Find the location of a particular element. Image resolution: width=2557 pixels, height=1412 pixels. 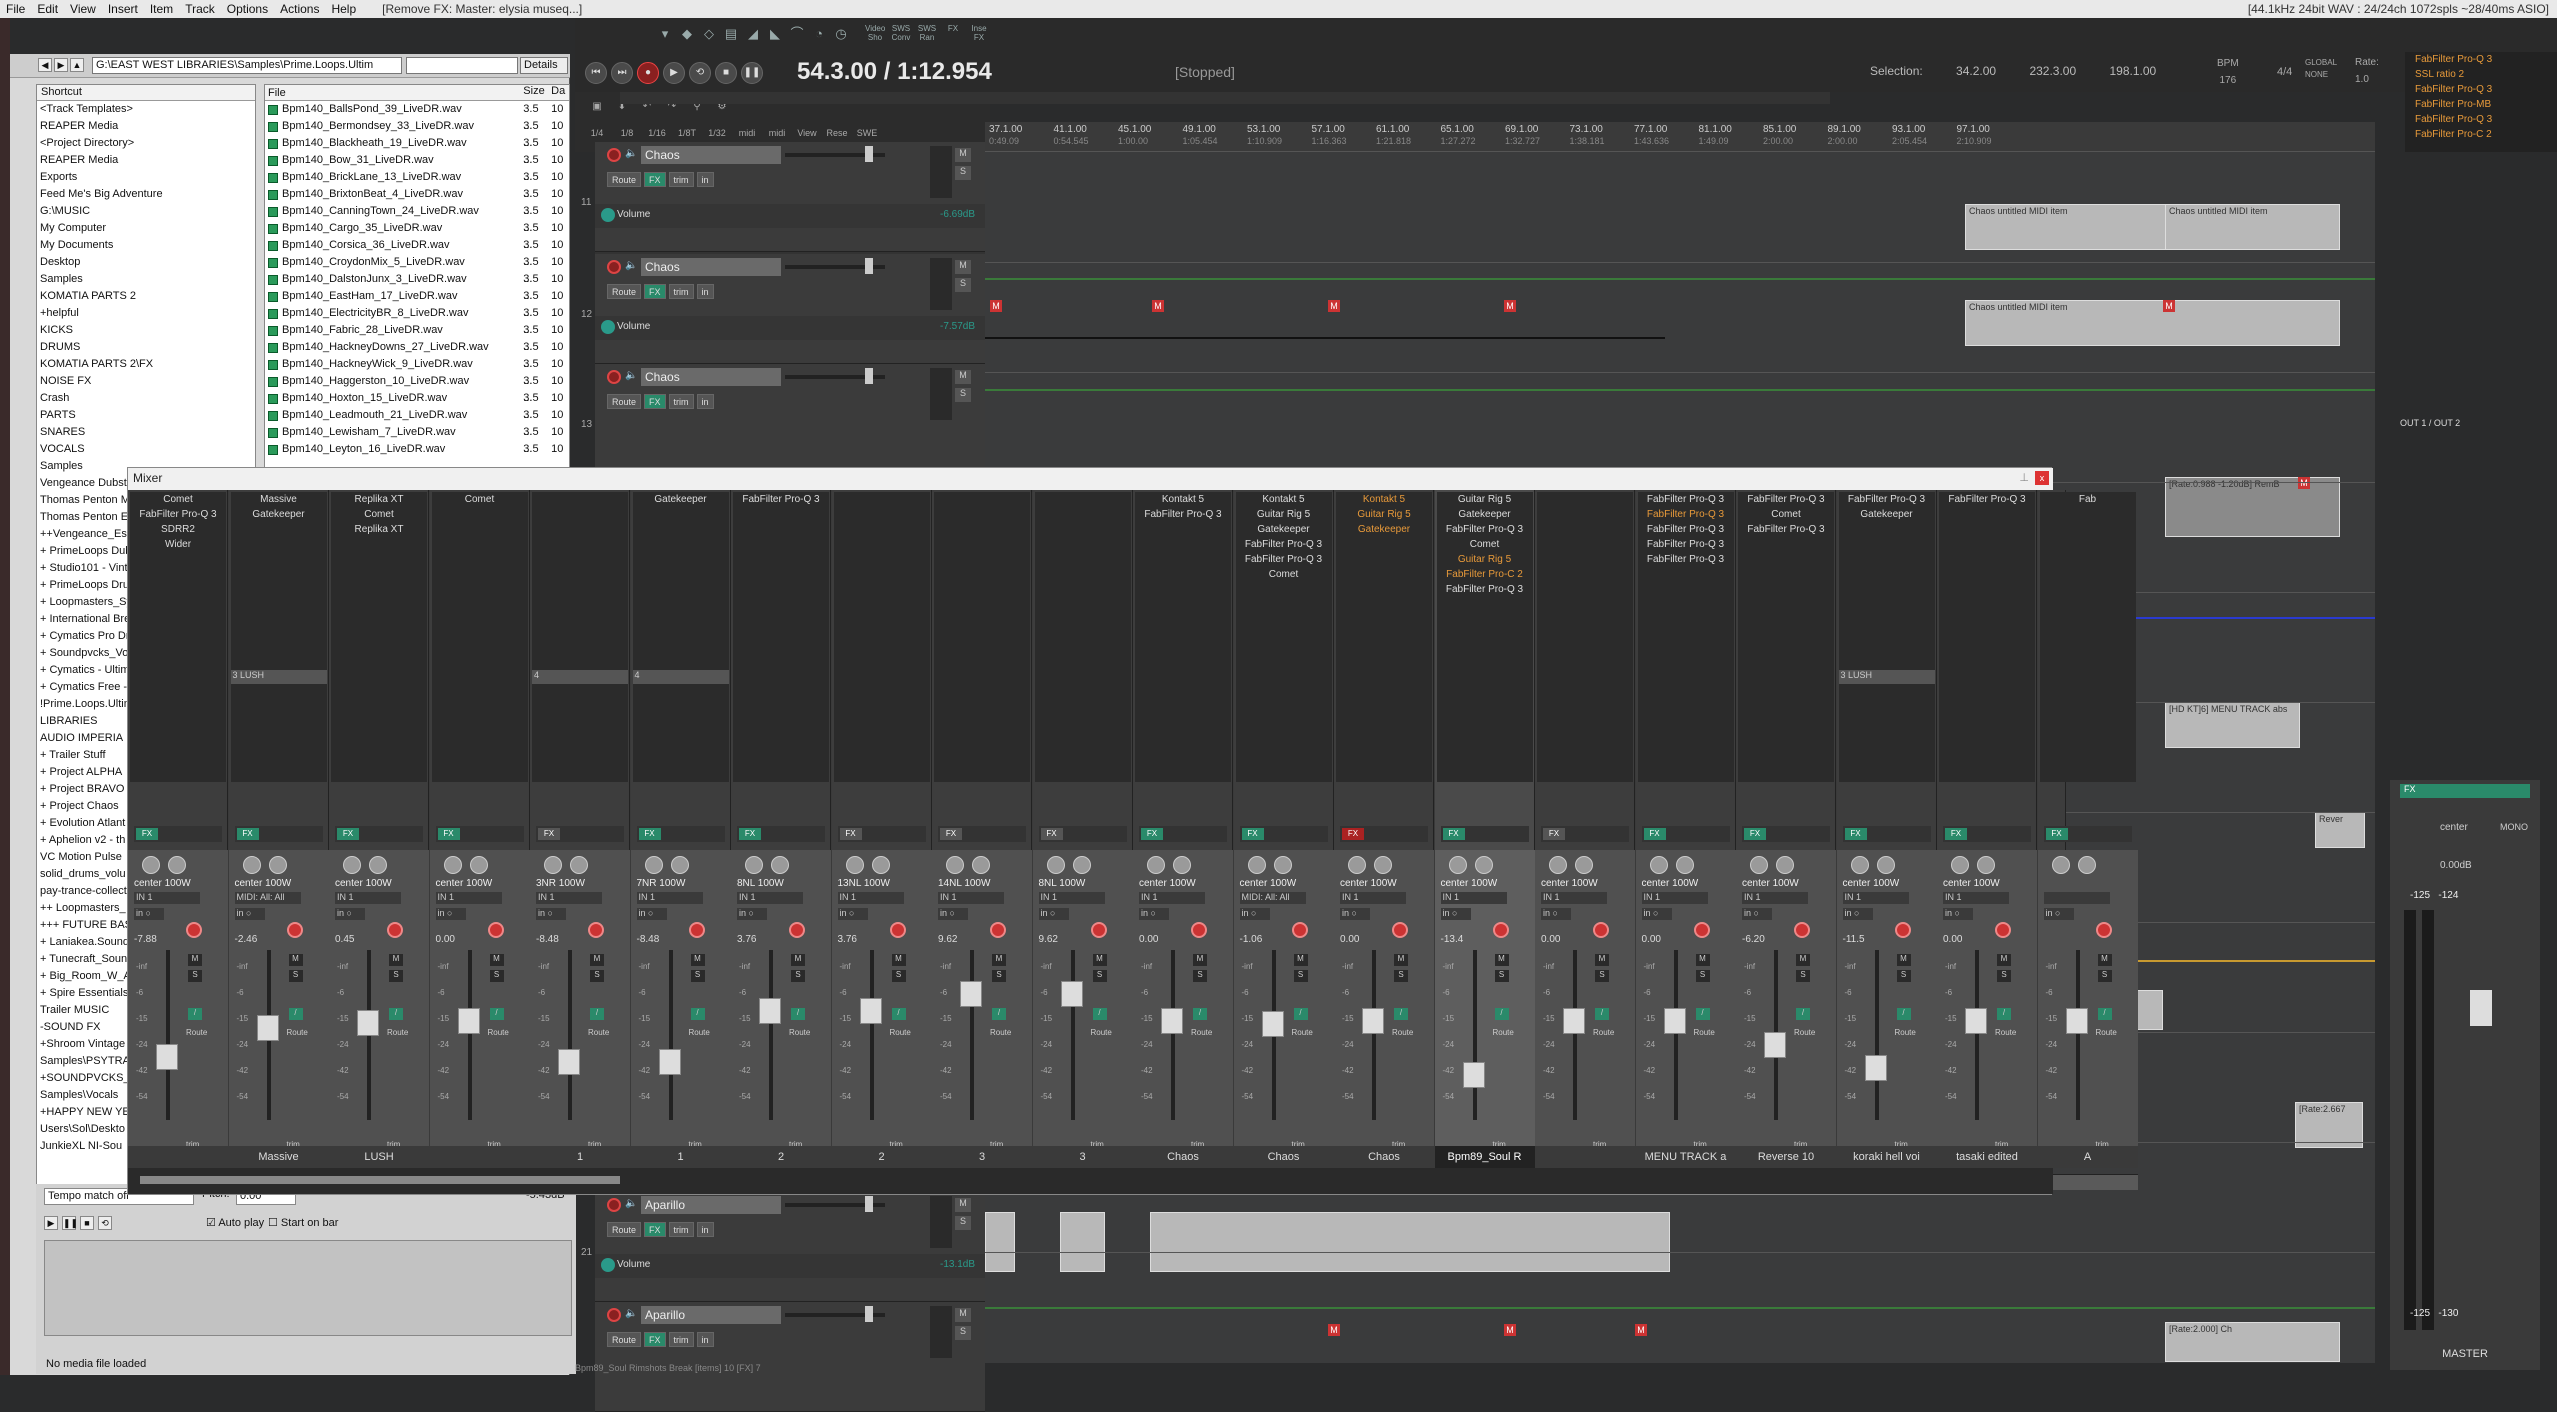

ruler-bar: 69.1.00 is located at coordinates (1521, 129).